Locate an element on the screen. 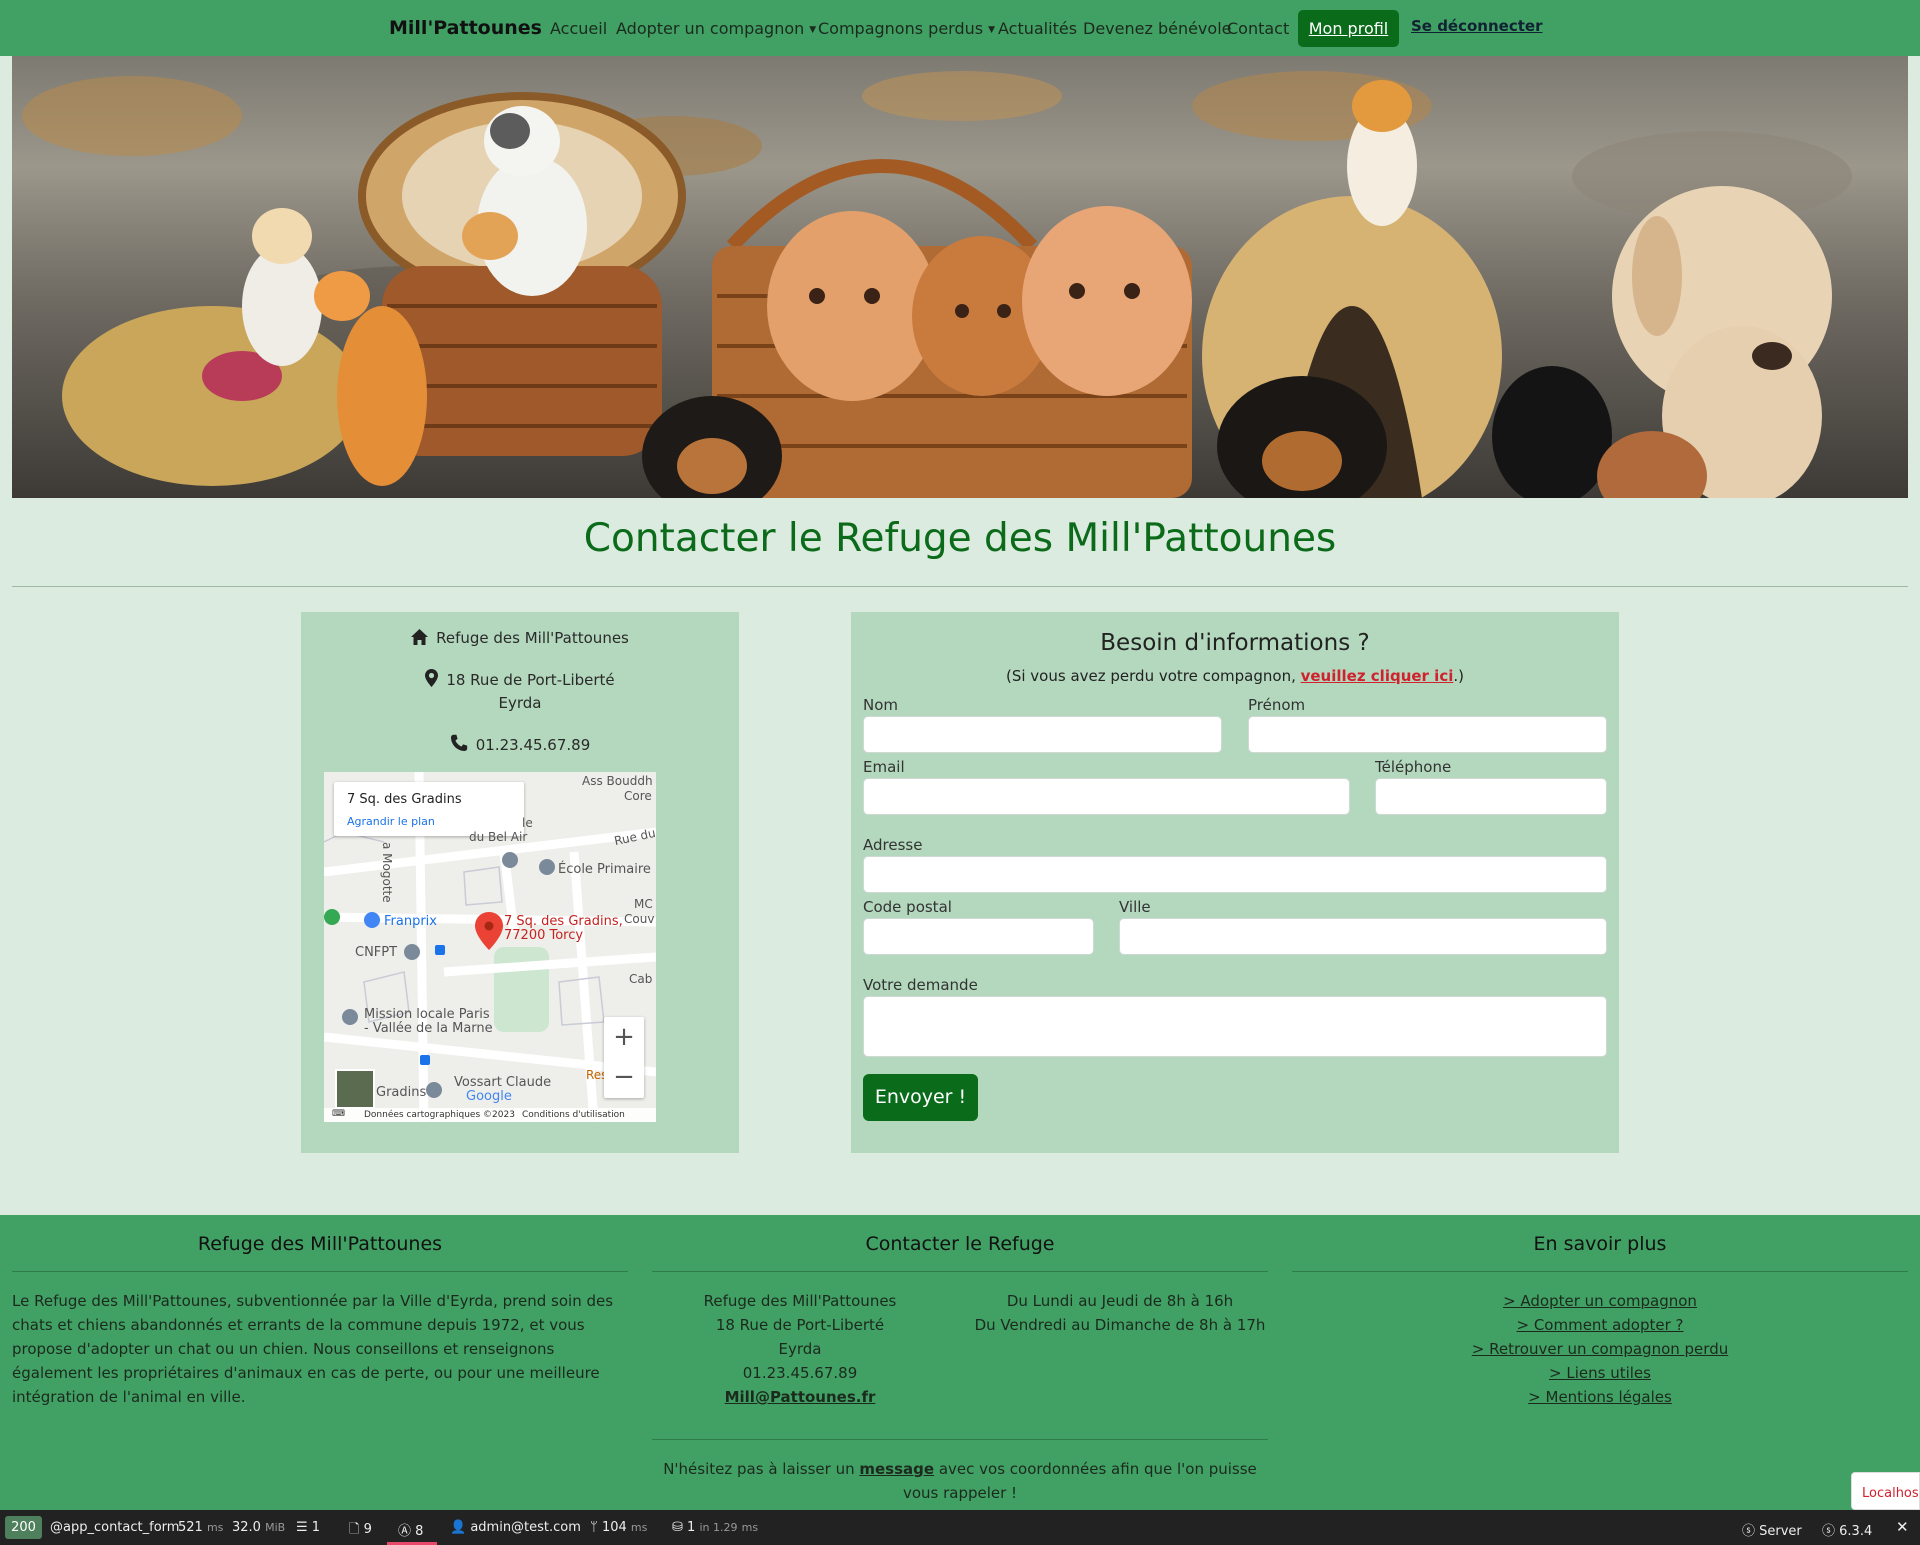 The height and width of the screenshot is (1545, 1920). label-telephone: Téléphone is located at coordinates (1413, 767).